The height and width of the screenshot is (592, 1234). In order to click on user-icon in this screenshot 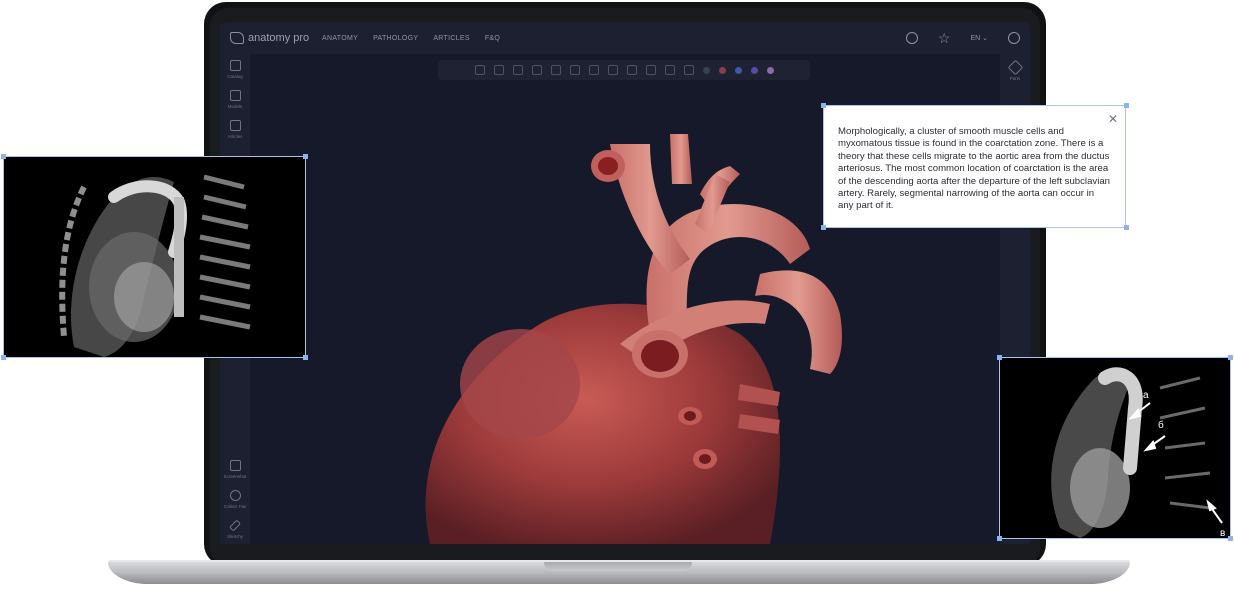, I will do `click(1014, 38)`.